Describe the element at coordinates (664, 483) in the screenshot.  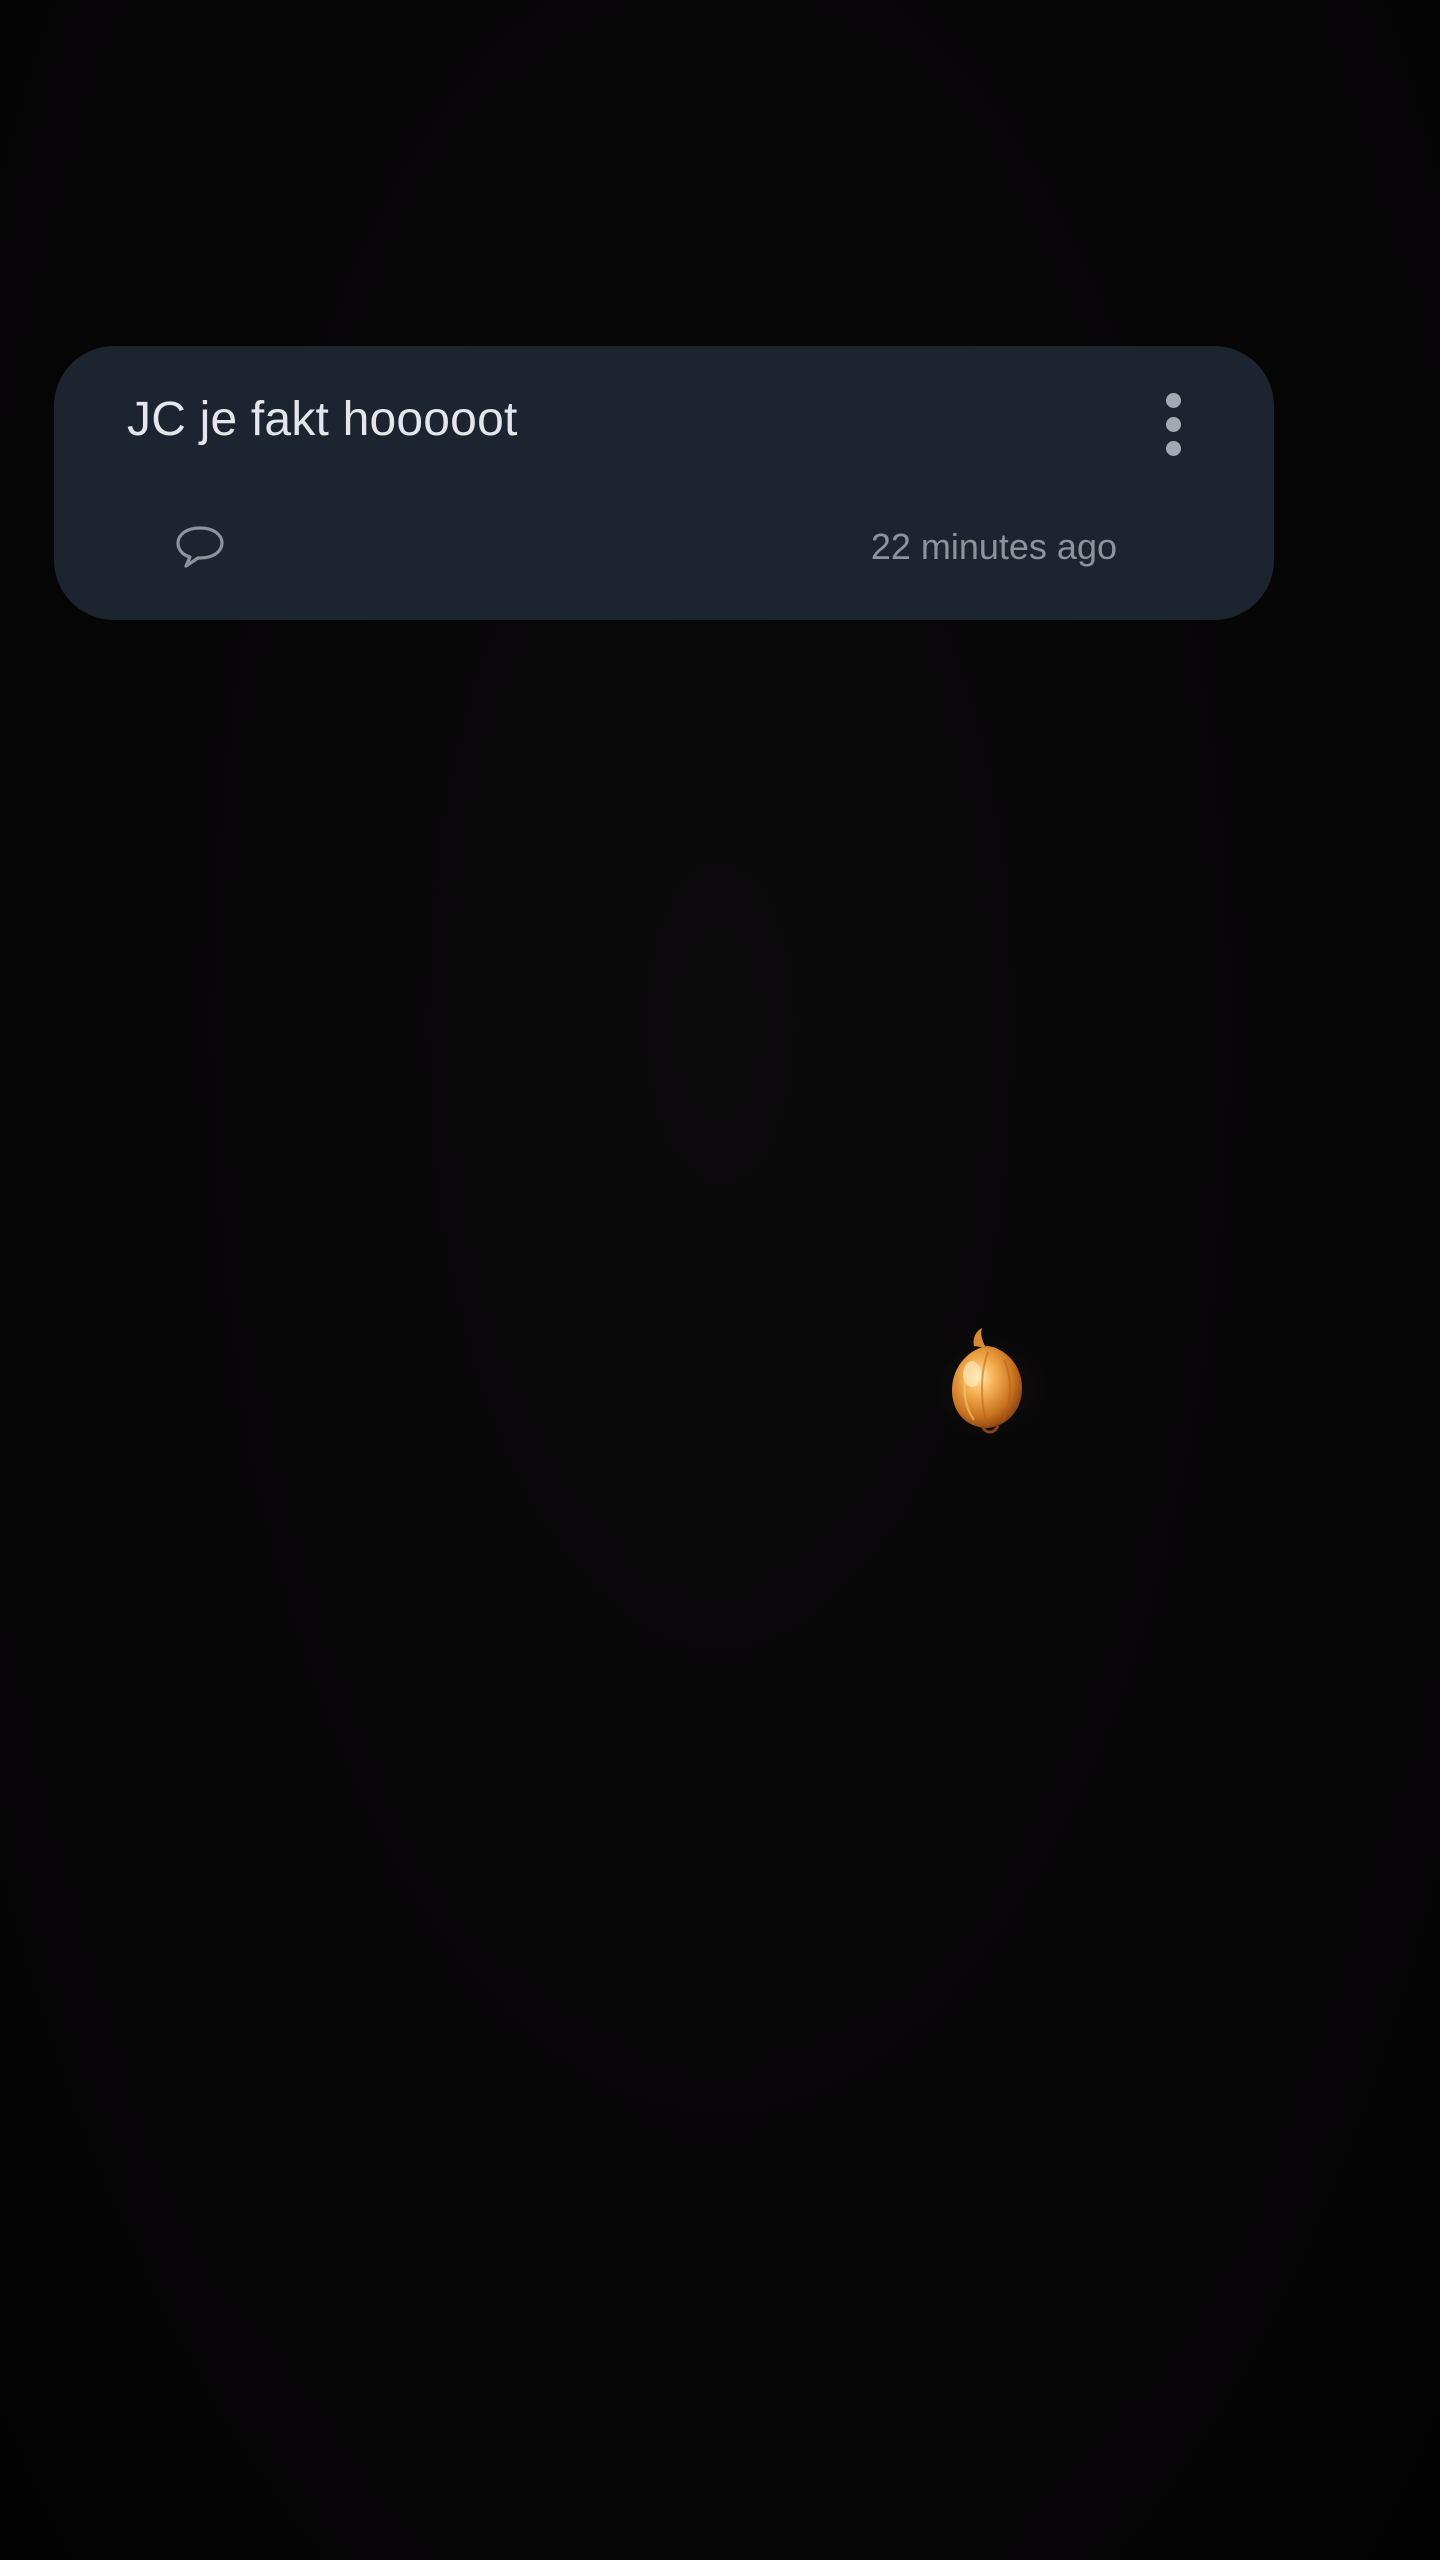
I see `post-card: JC je fakt hooooot 22 minutes ago` at that location.